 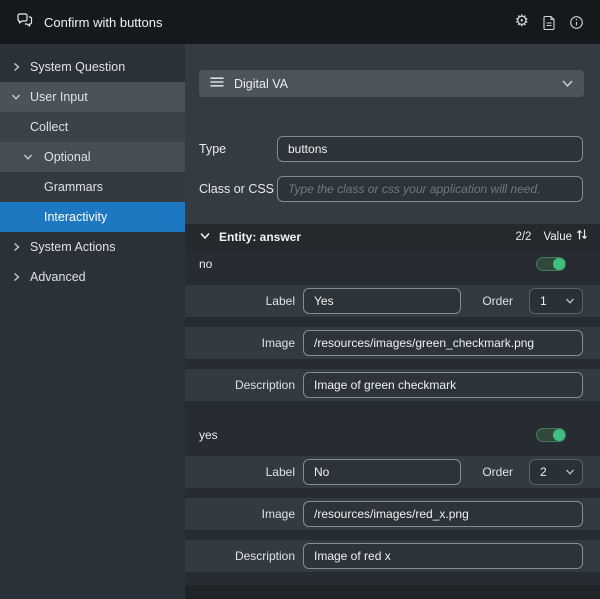 I want to click on sidebar-item-system-question: System Question, so click(x=92, y=67).